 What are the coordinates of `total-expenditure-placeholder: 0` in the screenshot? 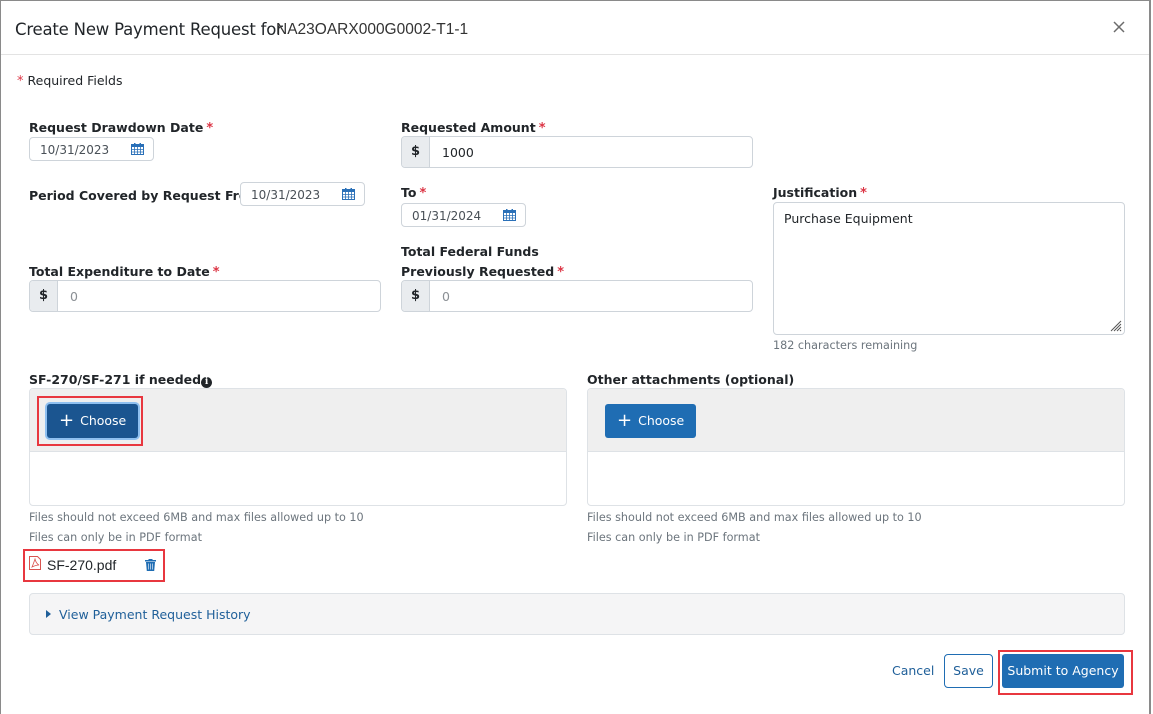 It's located at (74, 296).